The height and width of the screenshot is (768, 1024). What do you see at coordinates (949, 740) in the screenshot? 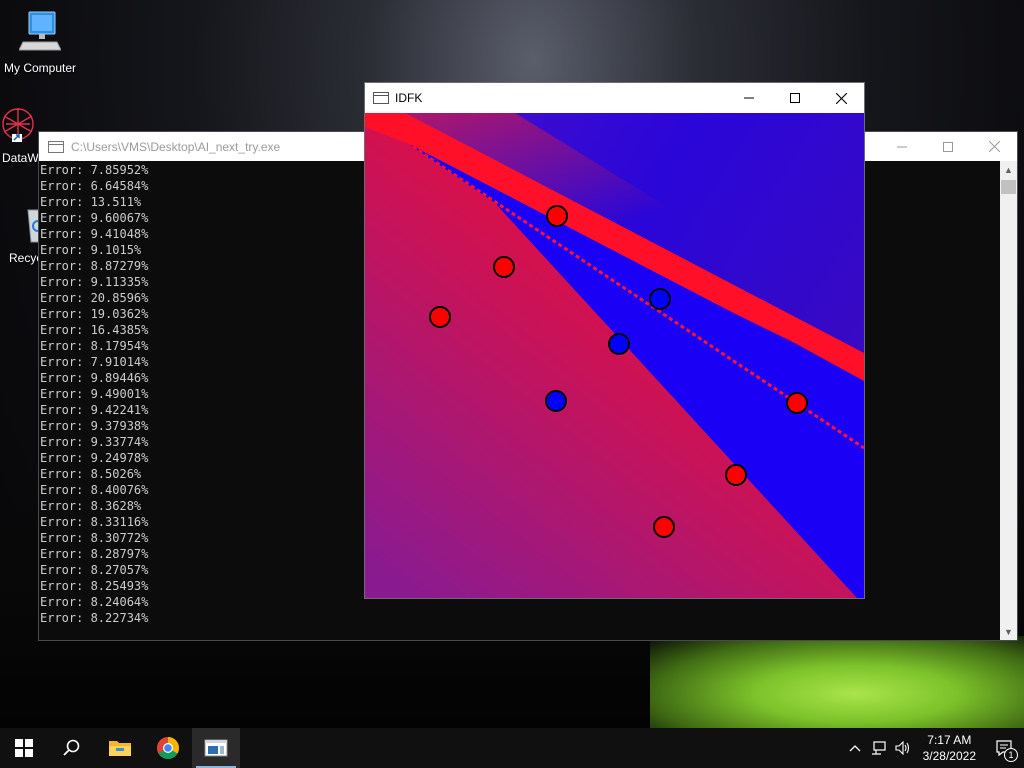
I see `clock-time: 7:17 AM` at bounding box center [949, 740].